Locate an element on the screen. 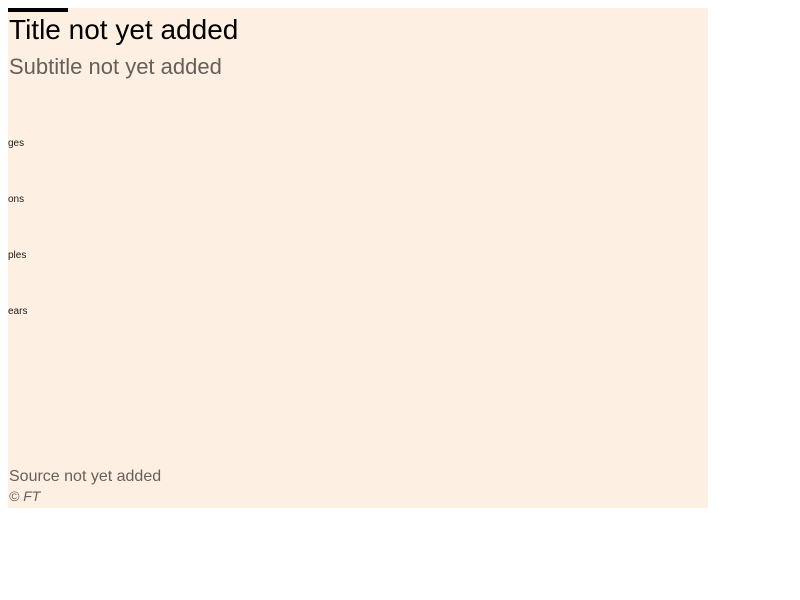 The image size is (800, 600). category-label: ges is located at coordinates (16, 143).